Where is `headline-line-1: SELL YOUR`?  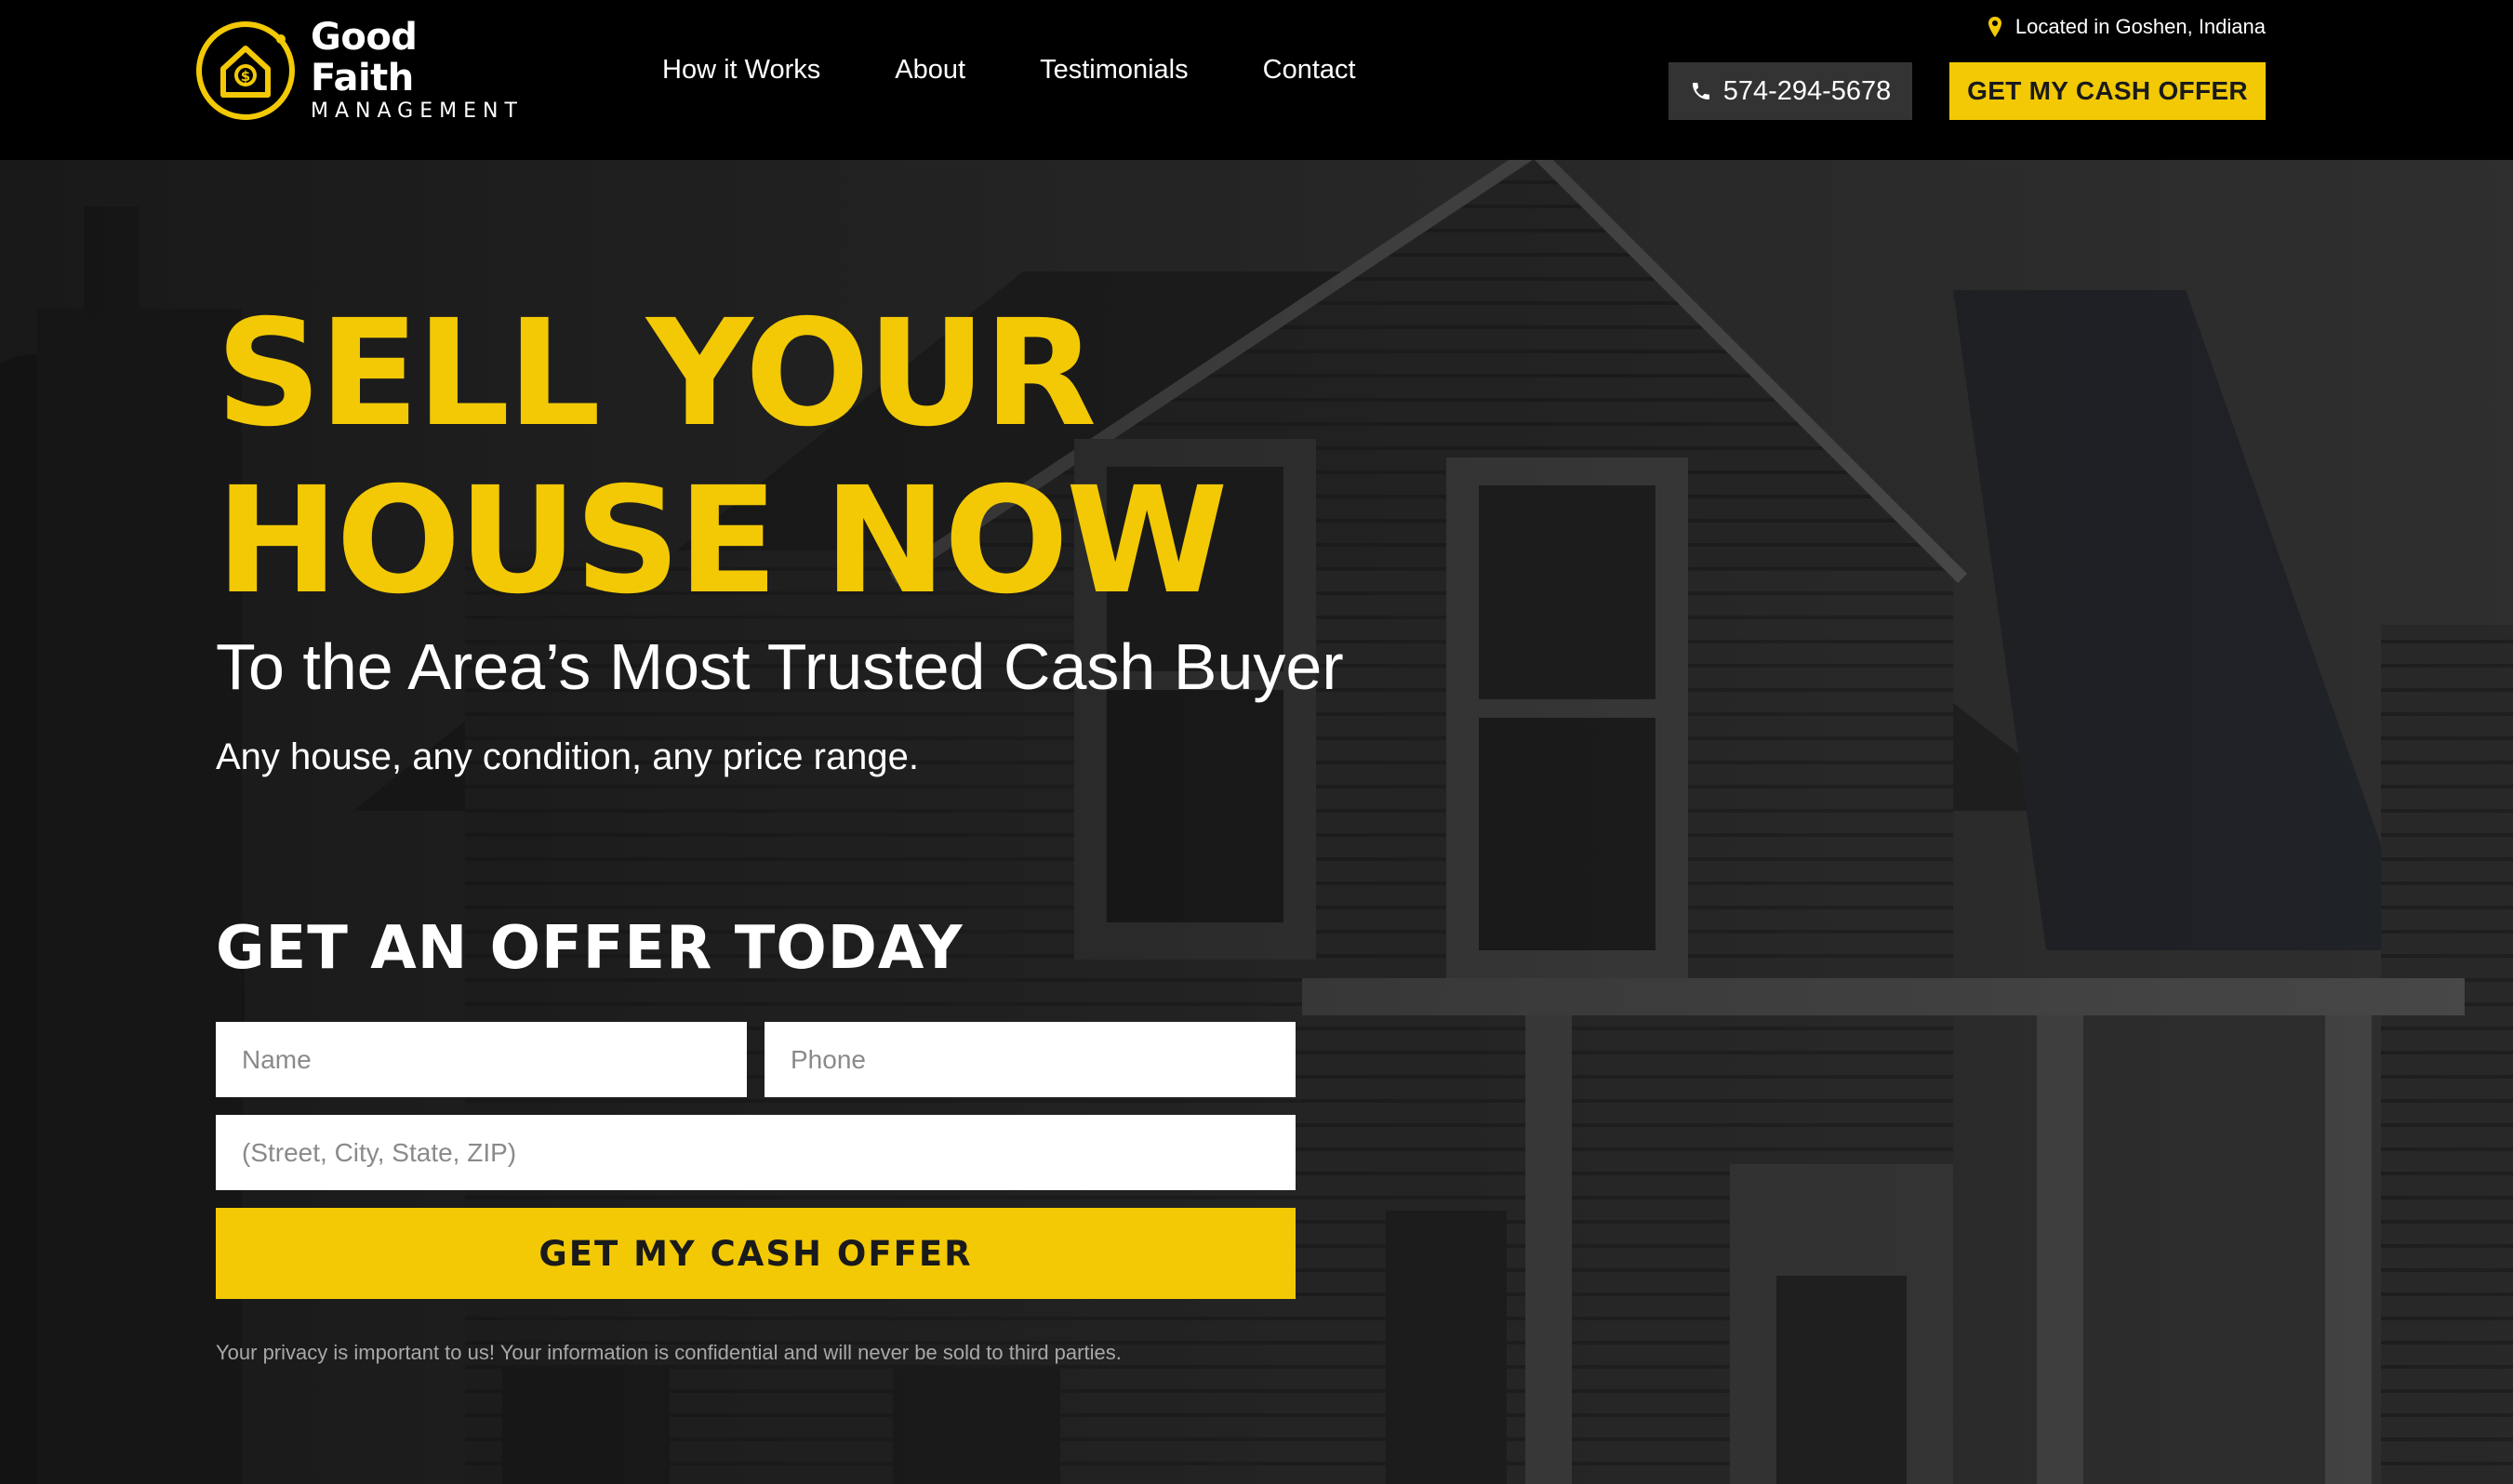 headline-line-1: SELL YOUR is located at coordinates (656, 373).